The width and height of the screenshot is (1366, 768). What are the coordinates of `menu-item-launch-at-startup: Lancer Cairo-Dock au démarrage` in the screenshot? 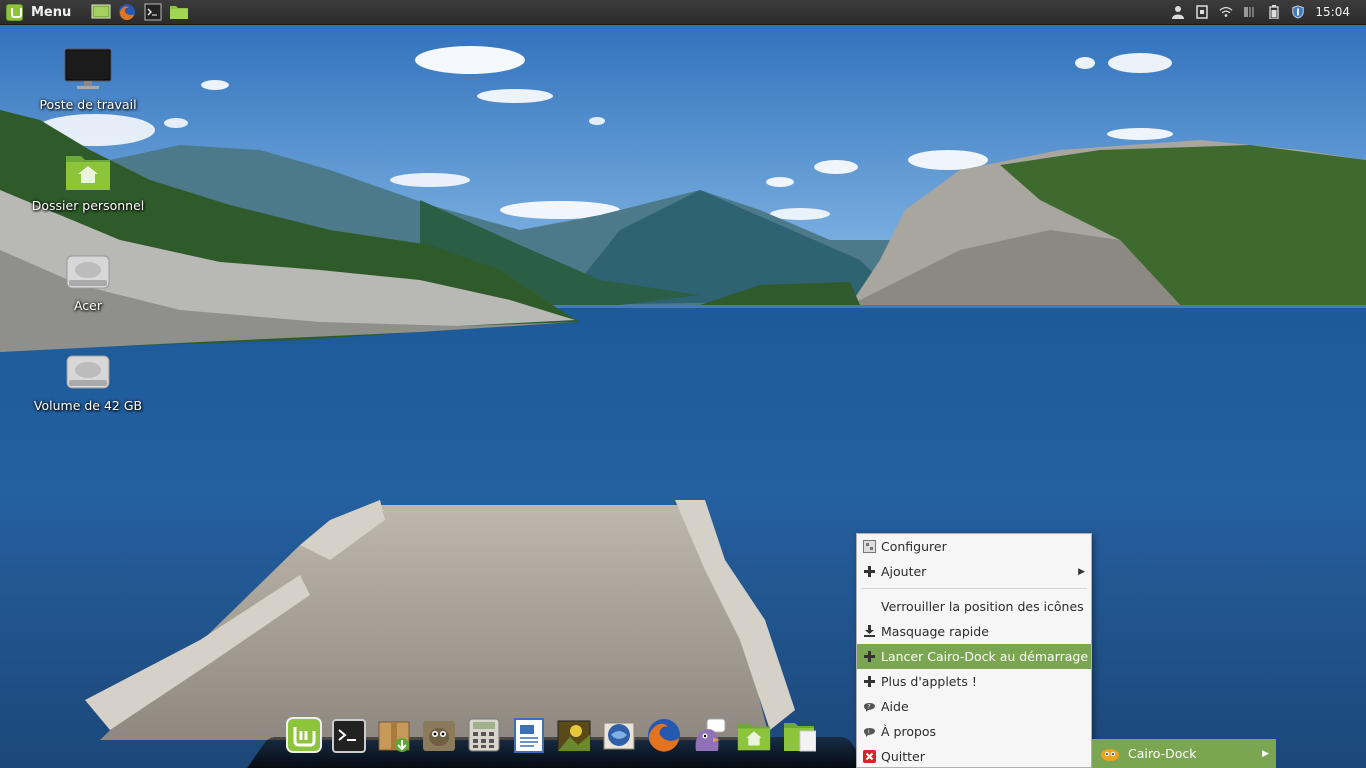 It's located at (974, 656).